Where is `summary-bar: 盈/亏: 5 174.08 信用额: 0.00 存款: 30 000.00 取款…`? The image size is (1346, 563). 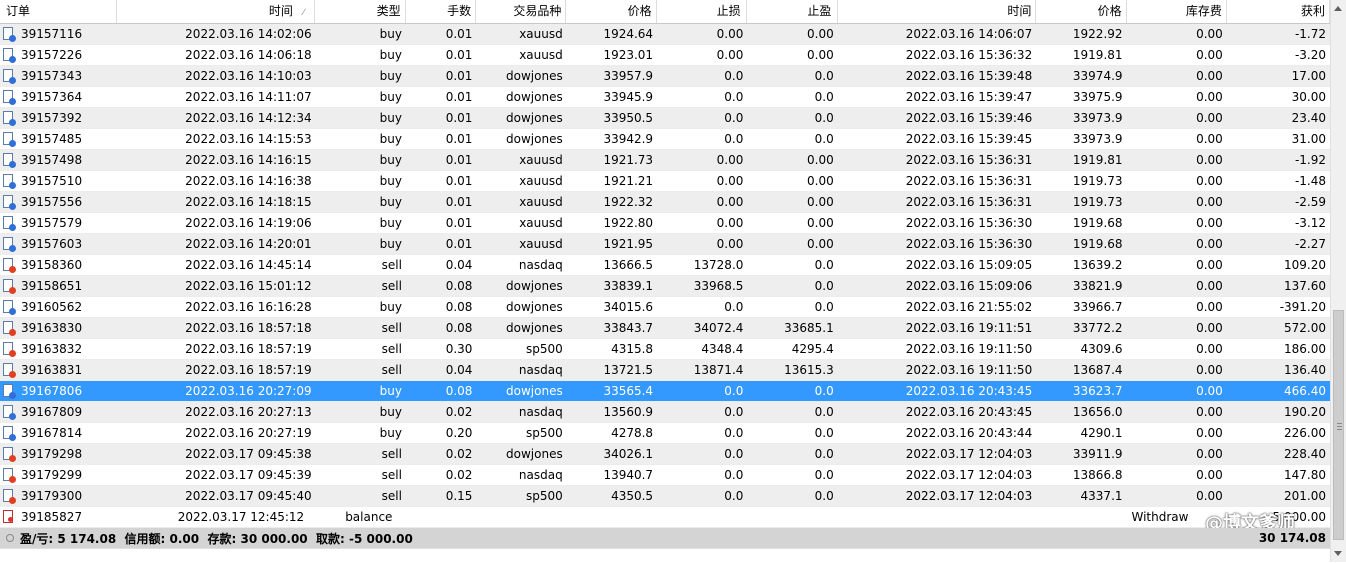
summary-bar: 盈/亏: 5 174.08 信用额: 0.00 存款: 30 000.00 取款… is located at coordinates (665, 538).